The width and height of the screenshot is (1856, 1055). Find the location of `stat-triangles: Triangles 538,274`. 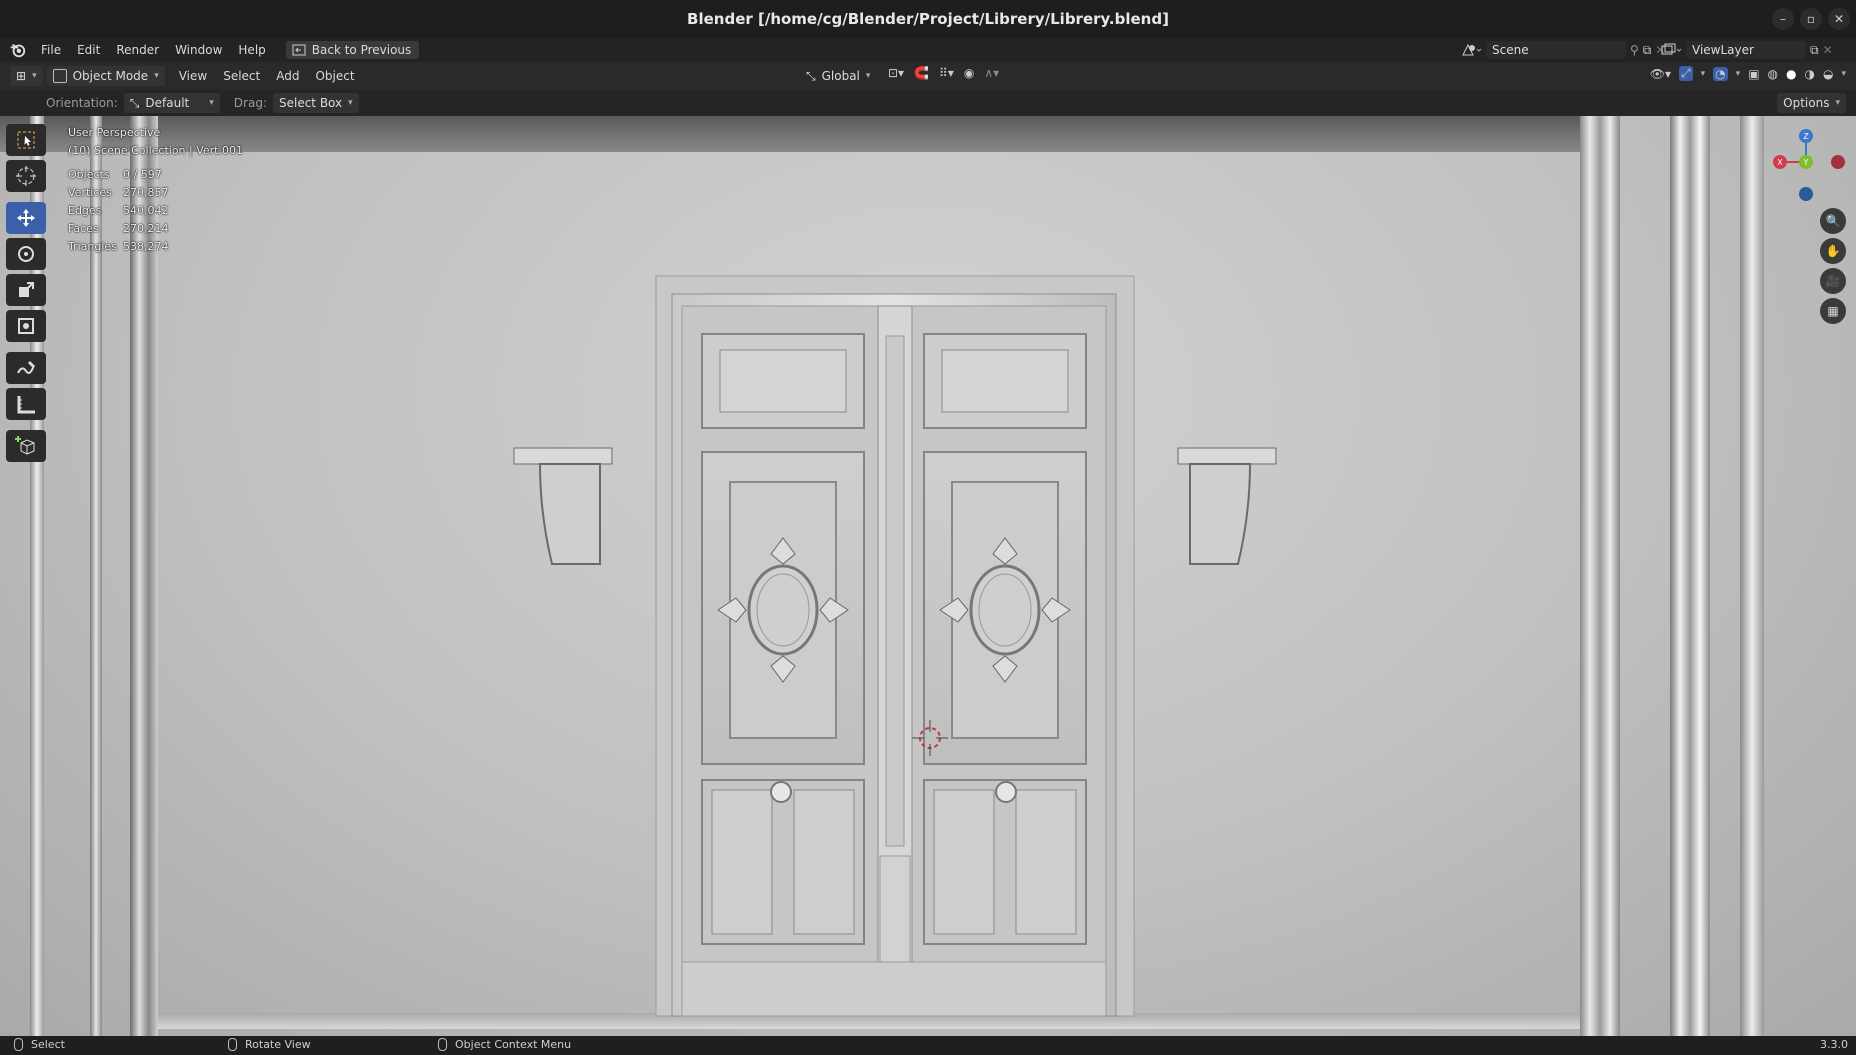

stat-triangles: Triangles 538,274 is located at coordinates (118, 246).